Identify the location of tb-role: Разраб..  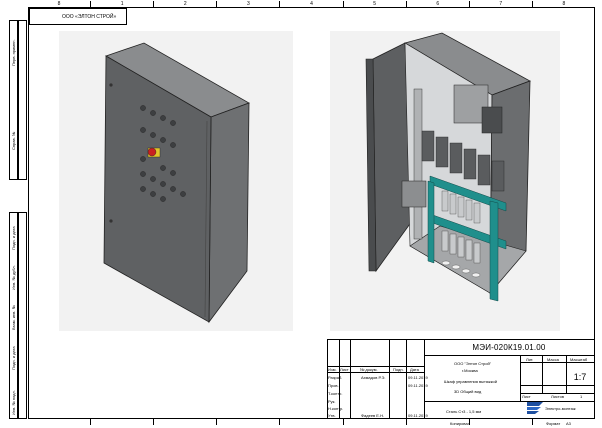
(335, 377).